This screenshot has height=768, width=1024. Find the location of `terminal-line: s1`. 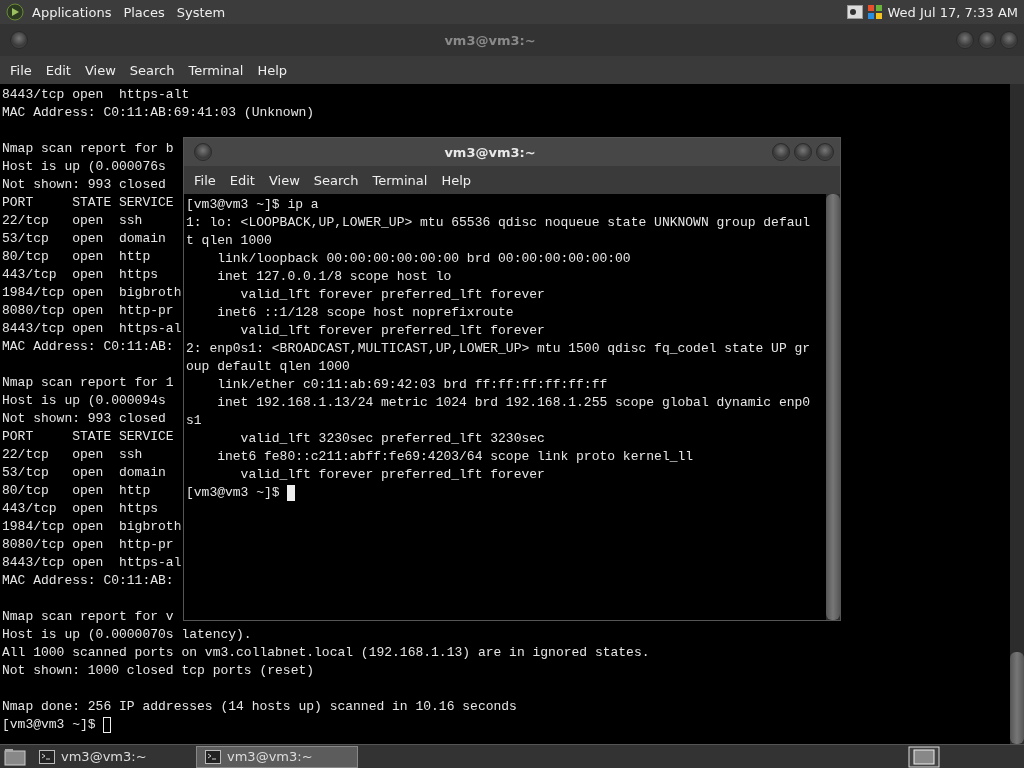

terminal-line: s1 is located at coordinates (194, 421).